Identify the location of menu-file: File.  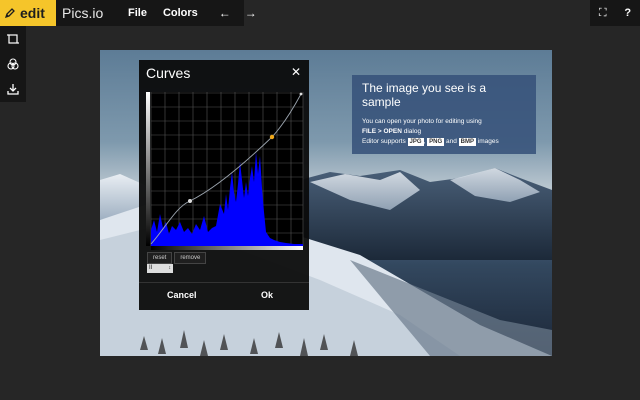
(137, 13).